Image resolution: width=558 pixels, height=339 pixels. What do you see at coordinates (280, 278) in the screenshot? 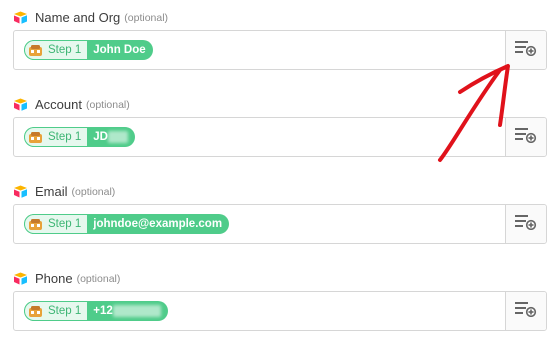
I see `field-label-row: Phone (optional)` at bounding box center [280, 278].